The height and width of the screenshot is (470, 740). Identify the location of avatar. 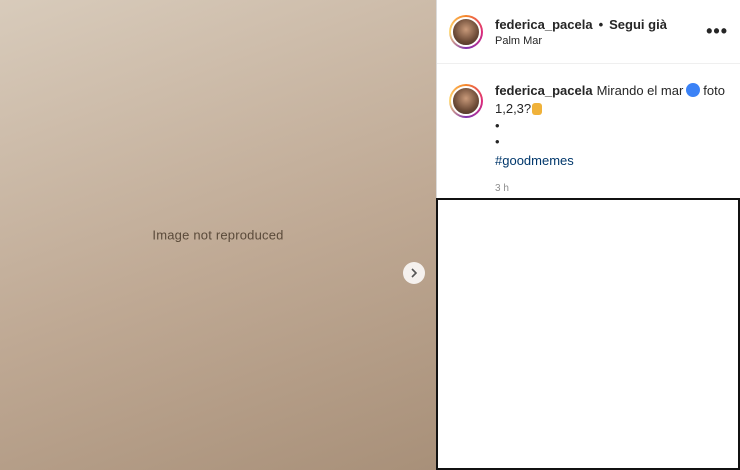
(466, 31).